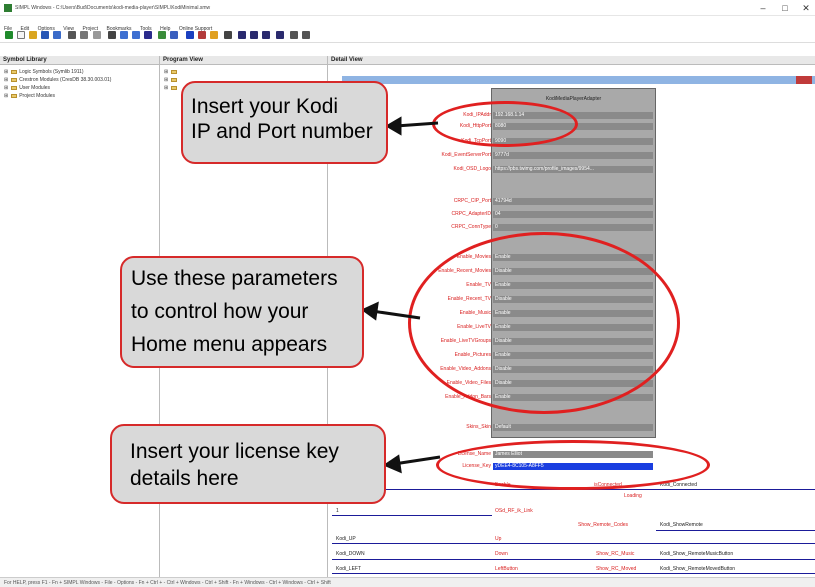  What do you see at coordinates (265, 106) in the screenshot?
I see `callout-text: Insert your Kodi` at bounding box center [265, 106].